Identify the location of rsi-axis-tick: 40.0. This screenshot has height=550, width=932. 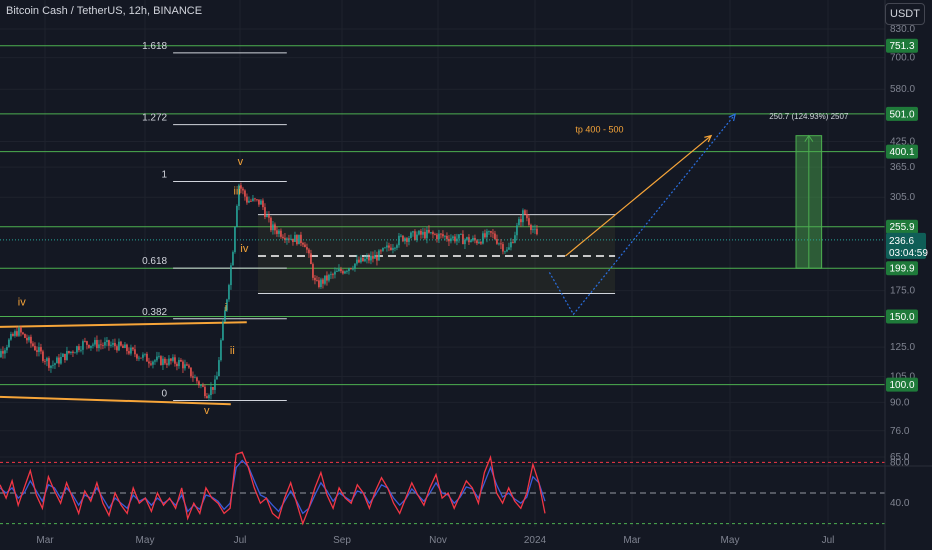
(900, 503).